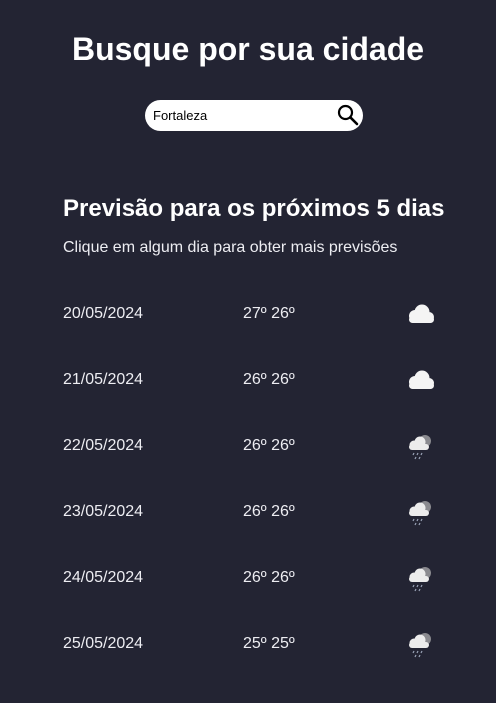 The image size is (496, 703). What do you see at coordinates (248, 49) in the screenshot?
I see `page-title: Busque por sua cidade` at bounding box center [248, 49].